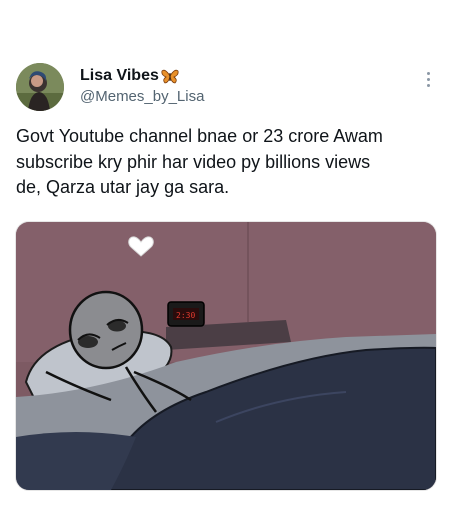 This screenshot has height=517, width=450. I want to click on alarm-clock-icon: 2:30, so click(186, 314).